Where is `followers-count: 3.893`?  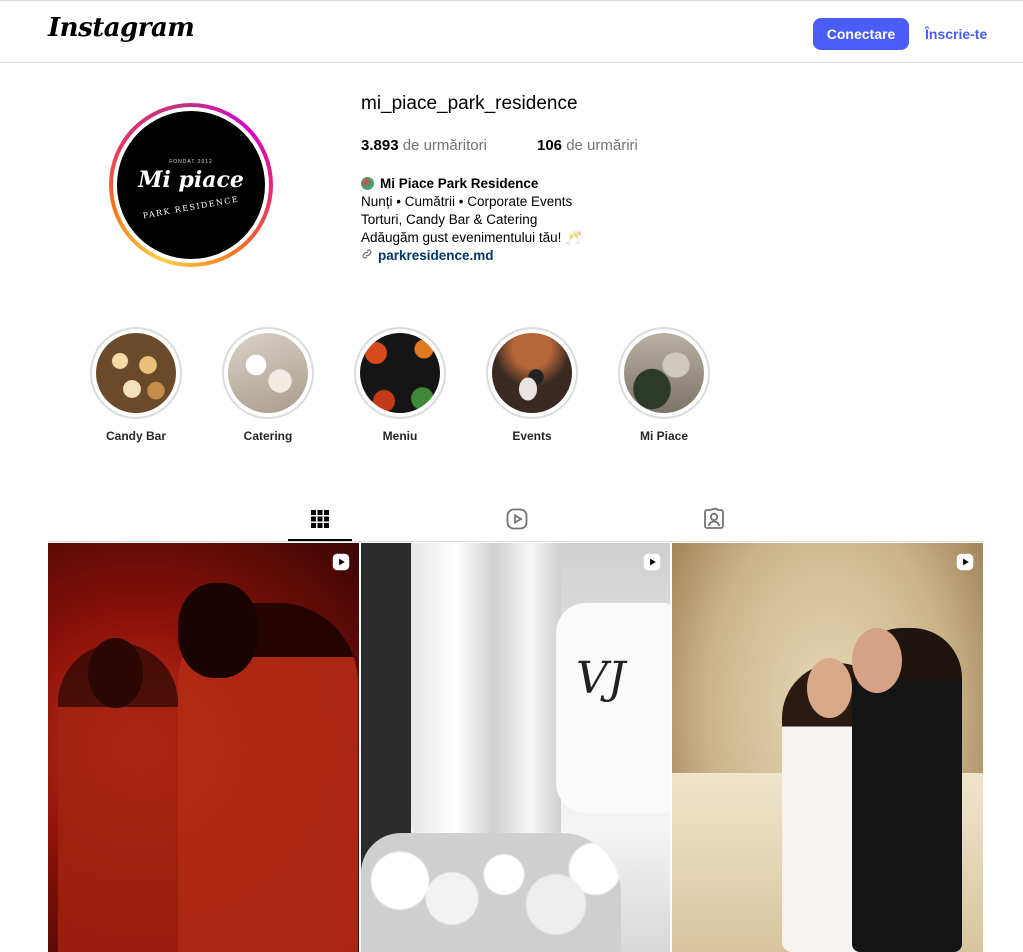
followers-count: 3.893 is located at coordinates (380, 145).